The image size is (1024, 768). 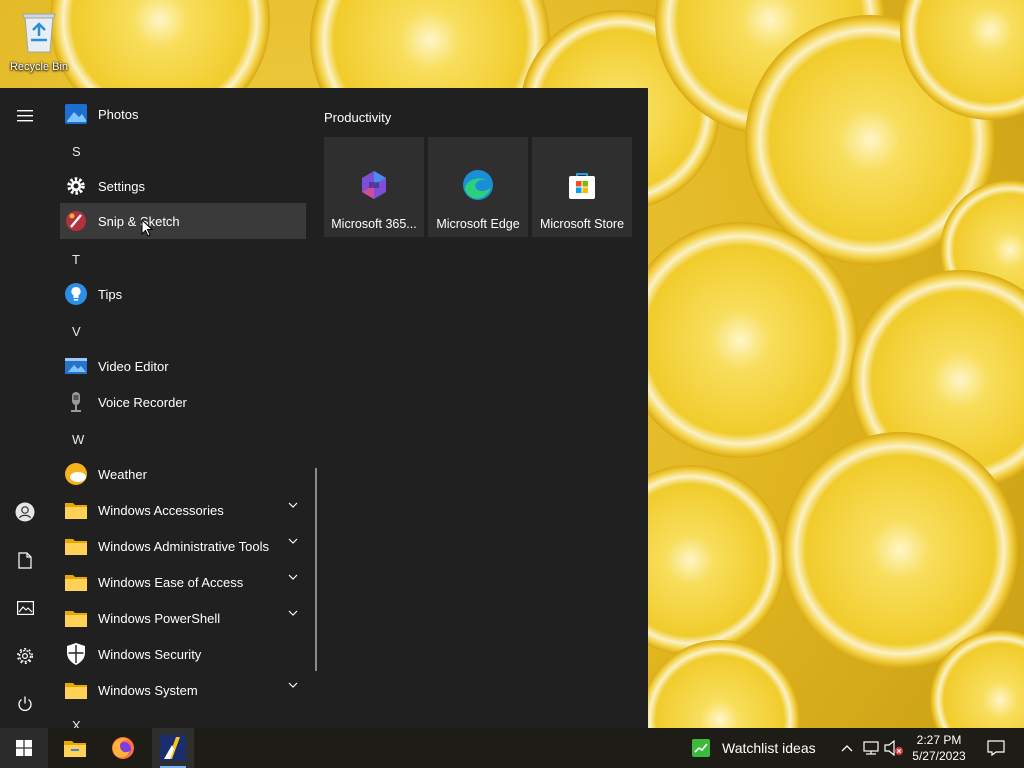 I want to click on voice-recorder-icon, so click(x=76, y=402).